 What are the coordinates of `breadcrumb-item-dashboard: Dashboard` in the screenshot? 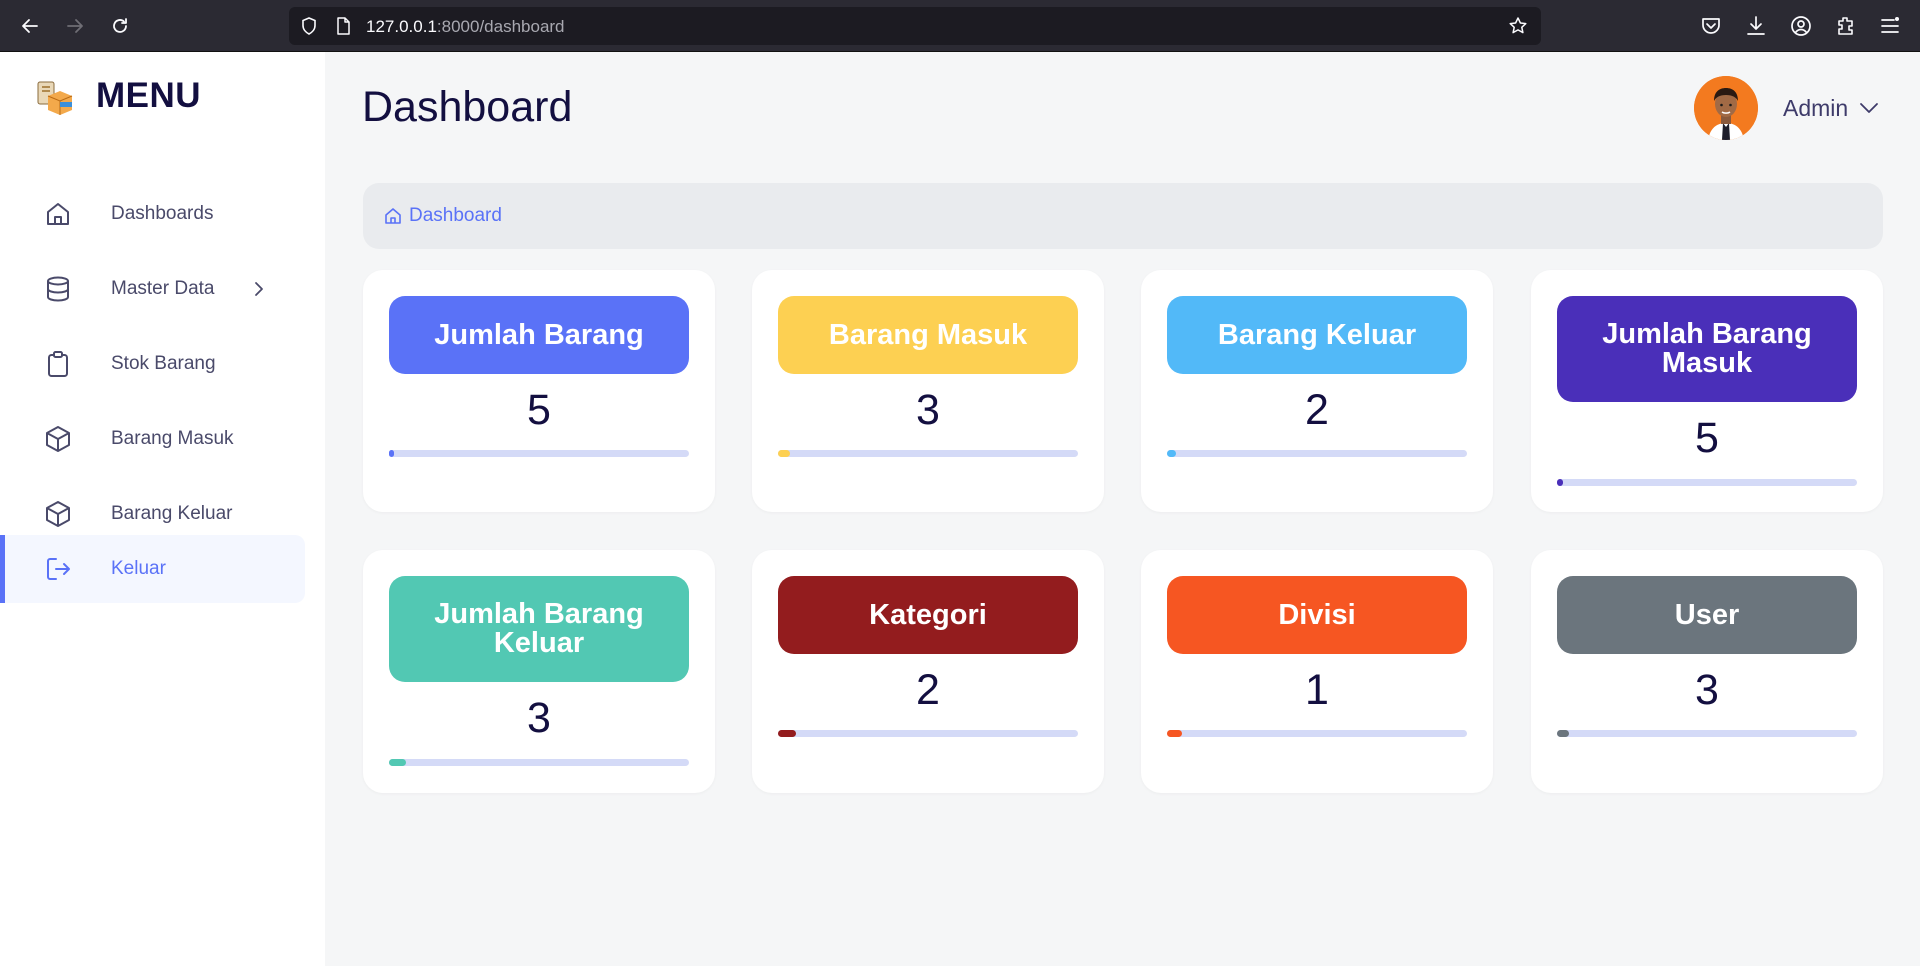 It's located at (455, 216).